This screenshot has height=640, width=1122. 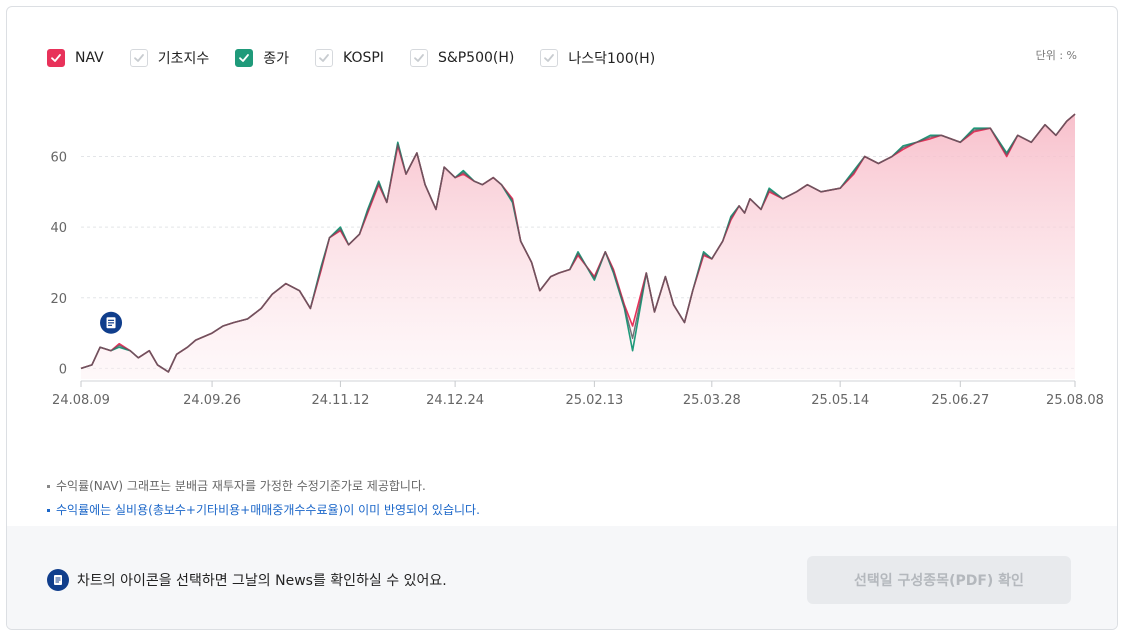 What do you see at coordinates (840, 400) in the screenshot?
I see `x-tick-label: 25.05.14` at bounding box center [840, 400].